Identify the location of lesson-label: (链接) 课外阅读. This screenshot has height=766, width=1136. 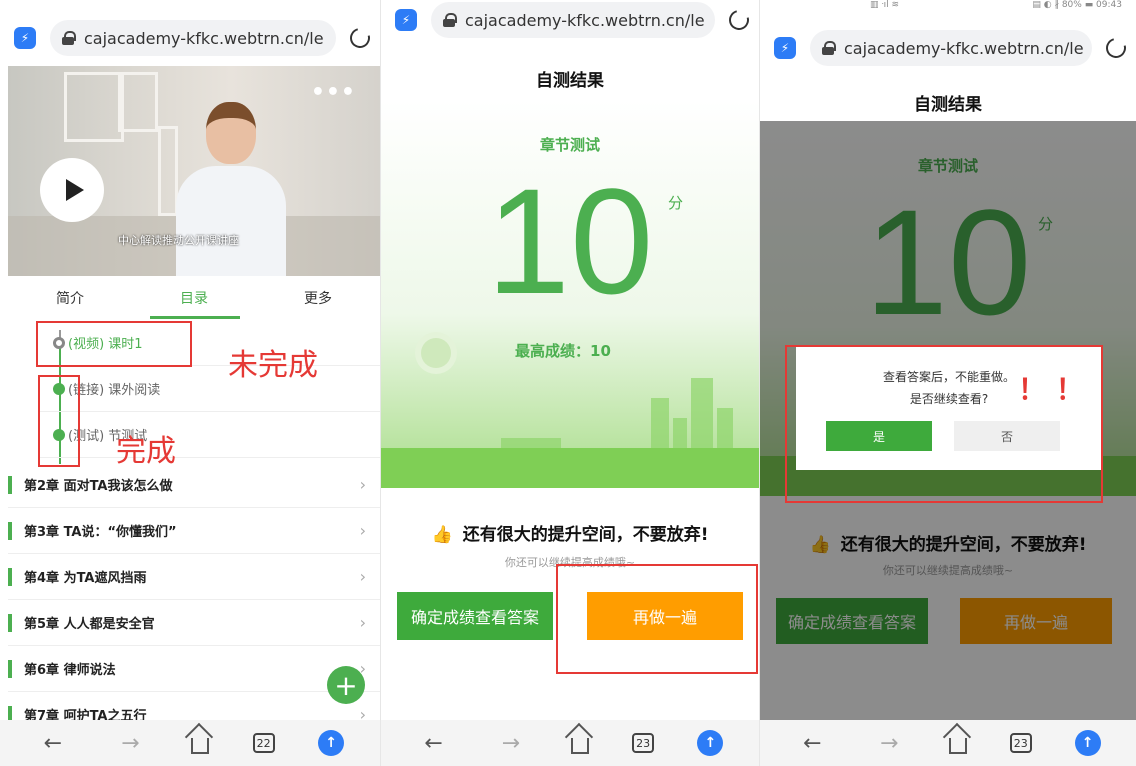
(114, 390).